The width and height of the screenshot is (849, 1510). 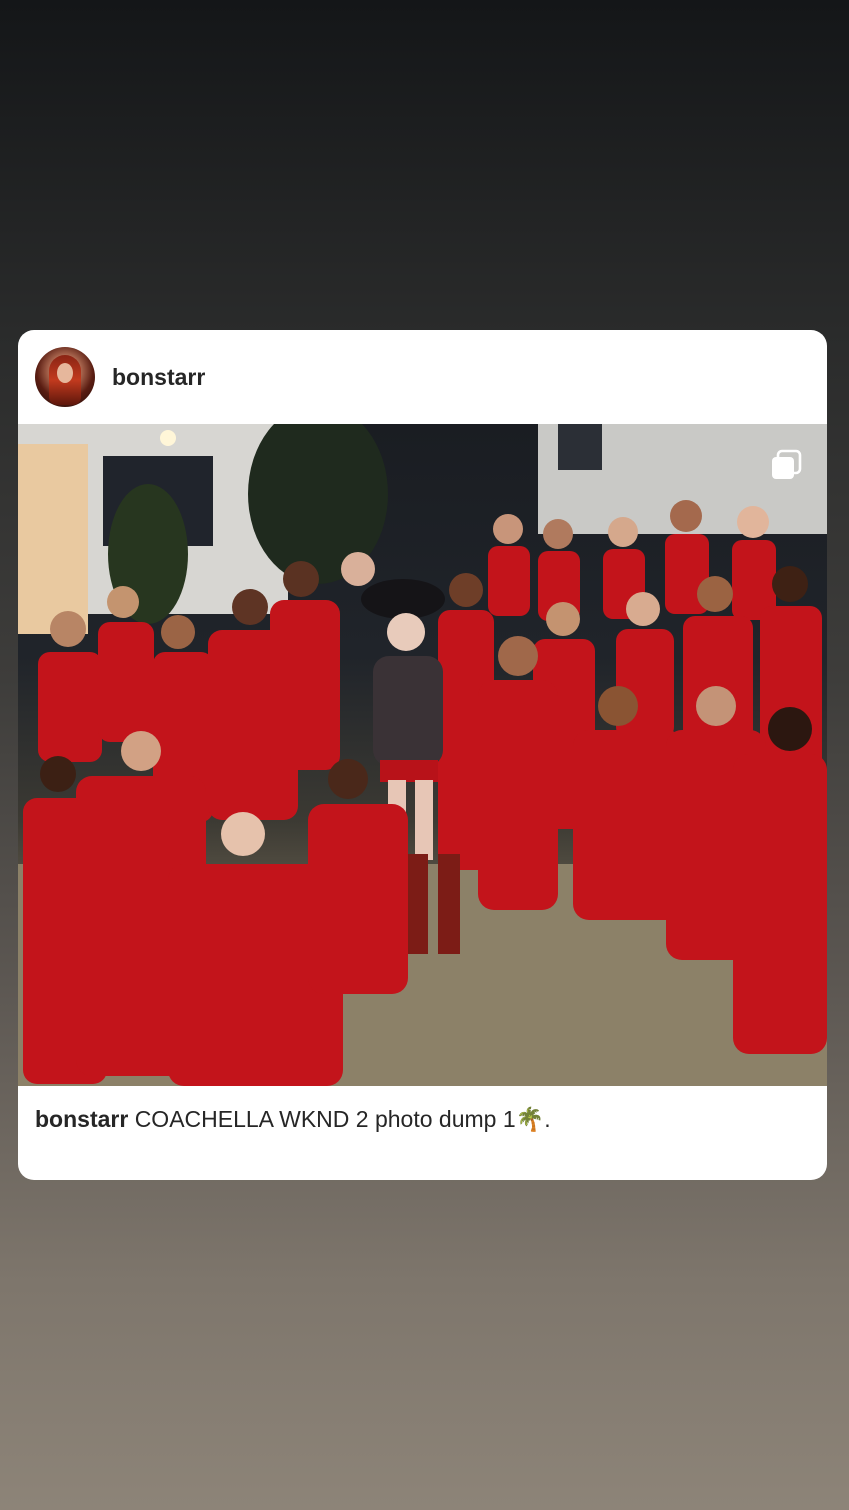 I want to click on post-caption: bonstarr COACHELLA WKND 2 photo dump 1🌴., so click(x=293, y=1119).